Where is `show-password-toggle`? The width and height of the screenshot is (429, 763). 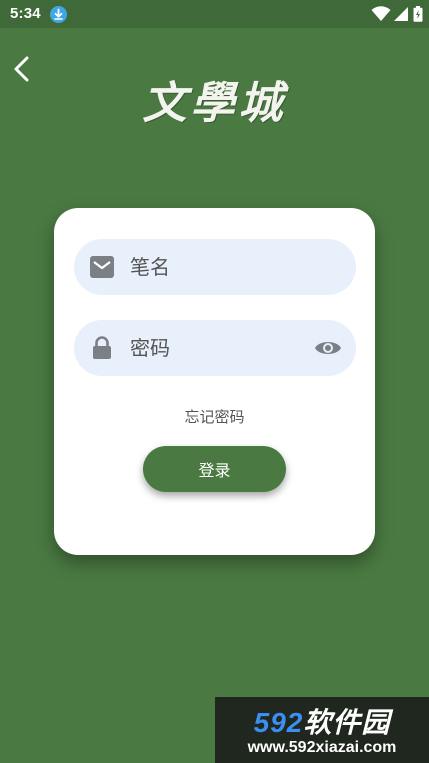
show-password-toggle is located at coordinates (328, 348).